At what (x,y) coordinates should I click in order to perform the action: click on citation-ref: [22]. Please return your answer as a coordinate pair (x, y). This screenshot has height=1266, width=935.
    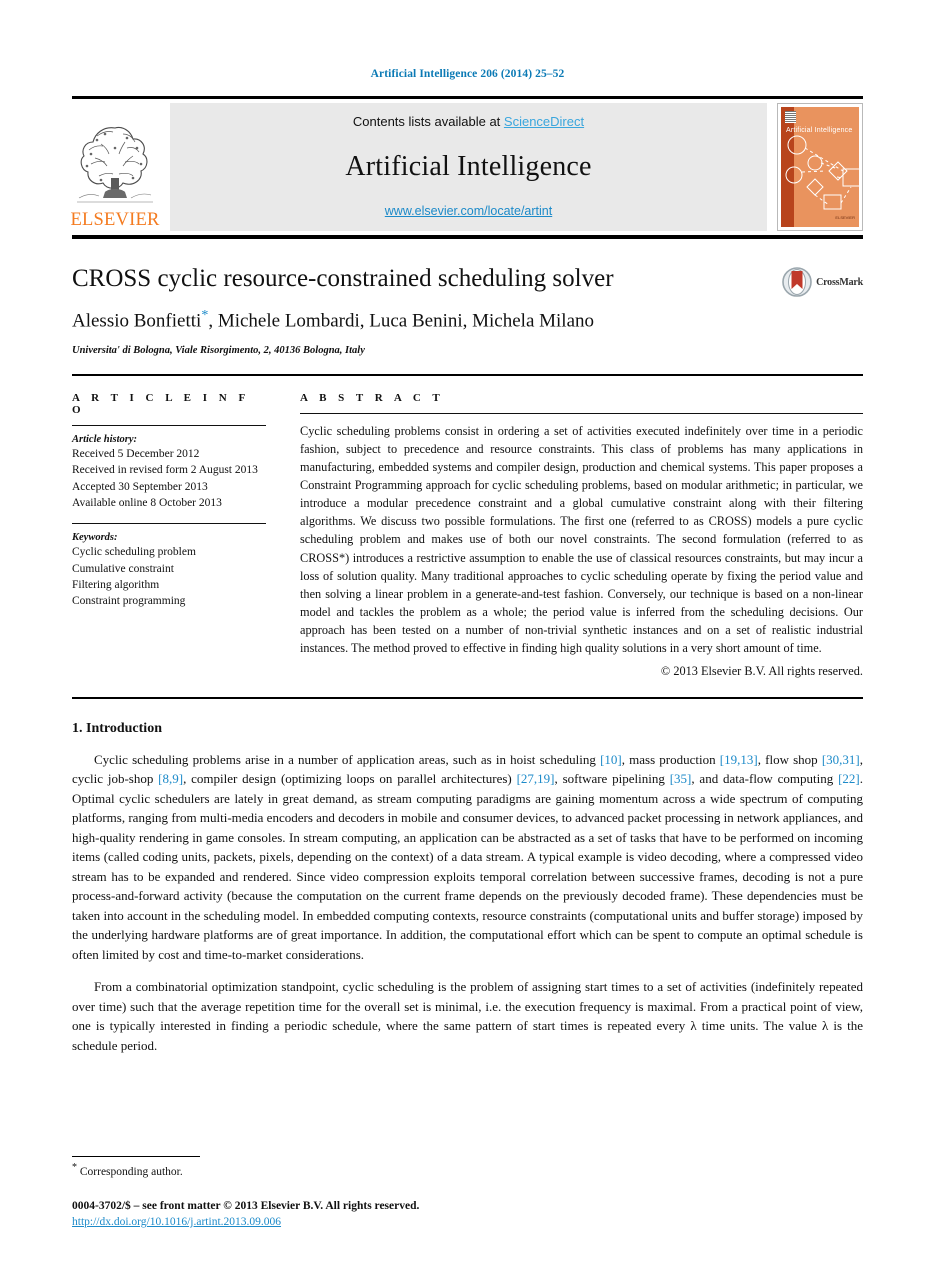
    Looking at the image, I should click on (849, 778).